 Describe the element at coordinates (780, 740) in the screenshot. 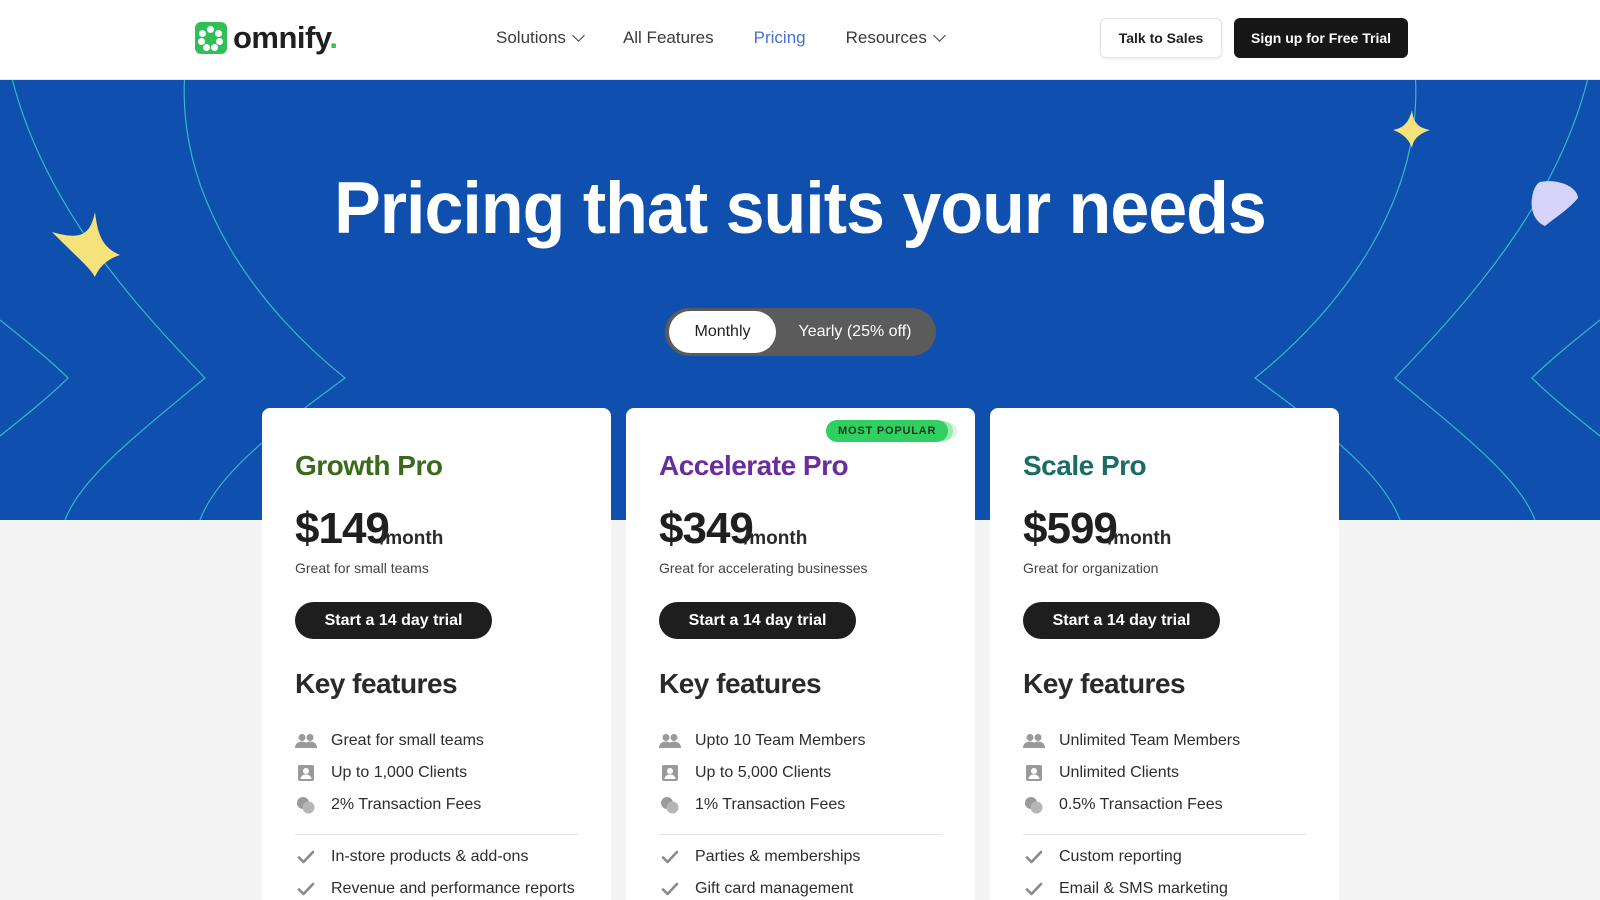

I see `plan-limit-text: Upto 10 Team Members` at that location.